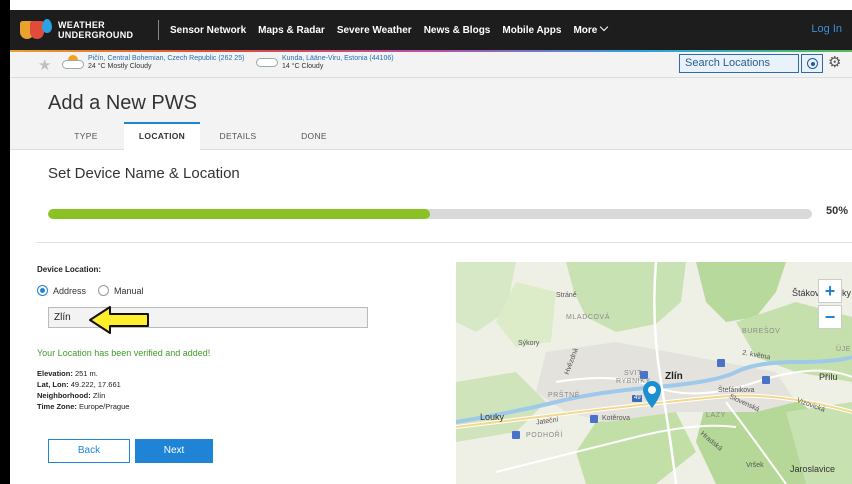  Describe the element at coordinates (73, 62) in the screenshot. I see `partly-cloudy-icon` at that location.